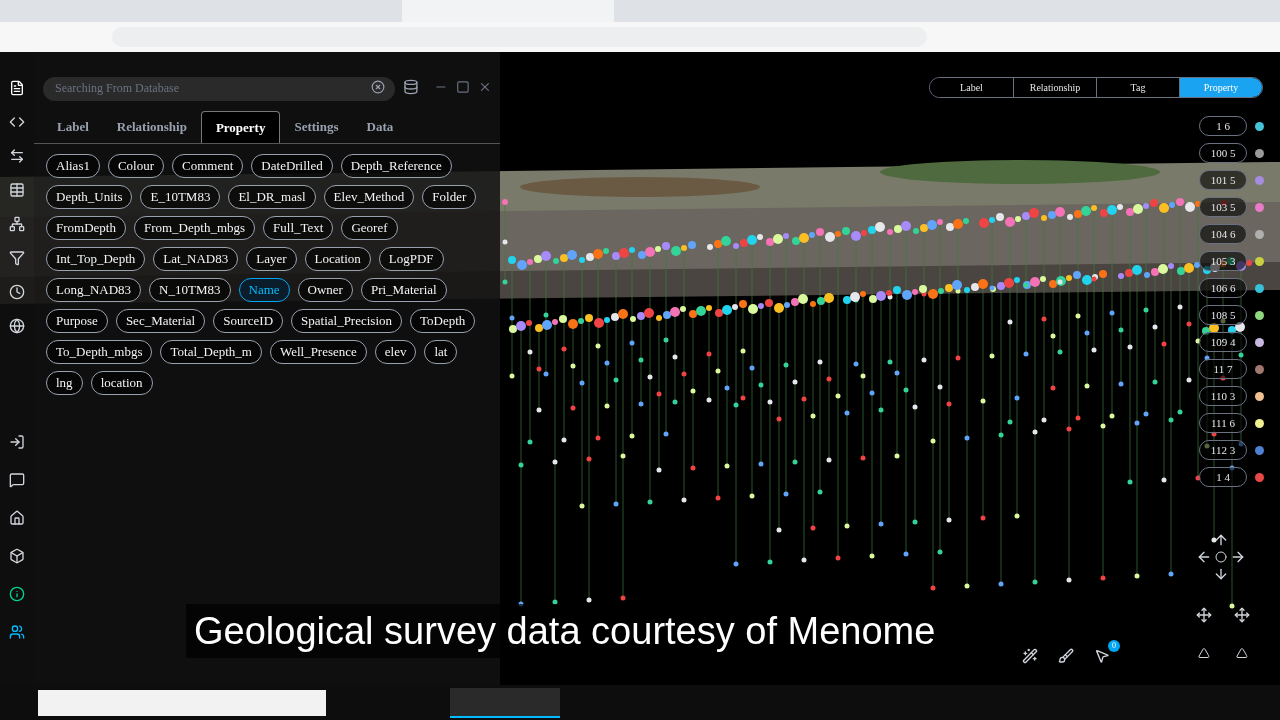  I want to click on property-chip: Long_NAD83, so click(94, 290).